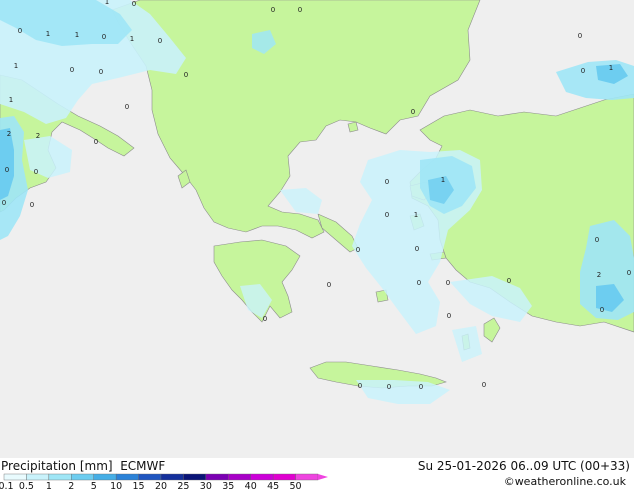  I want to click on legend-label: 45, so click(273, 485).